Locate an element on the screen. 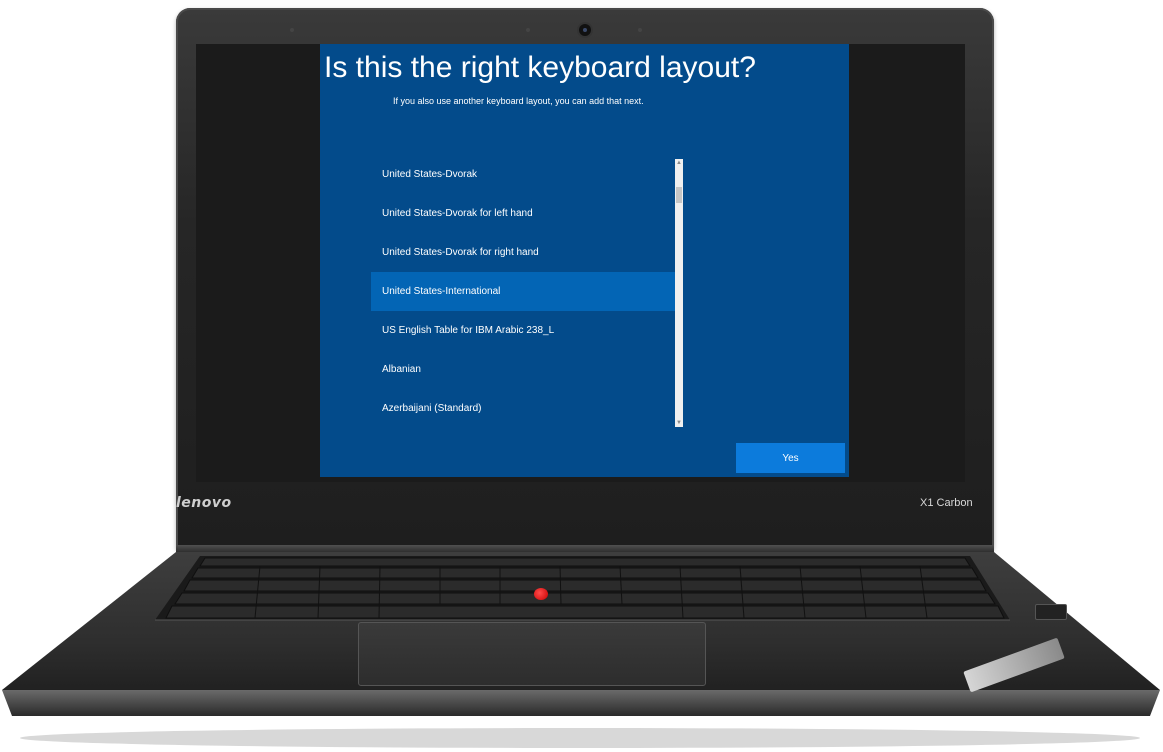  fingerprint-reader-icon is located at coordinates (1051, 612).